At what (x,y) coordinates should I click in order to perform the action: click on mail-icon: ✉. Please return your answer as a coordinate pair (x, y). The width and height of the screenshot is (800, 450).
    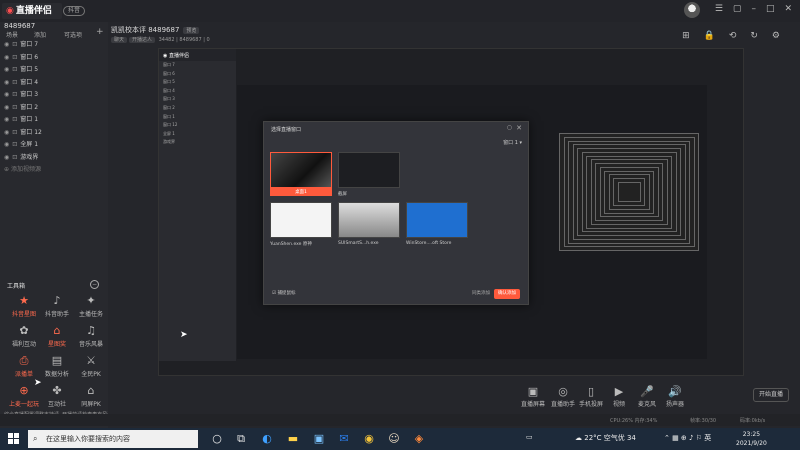
    Looking at the image, I should click on (344, 439).